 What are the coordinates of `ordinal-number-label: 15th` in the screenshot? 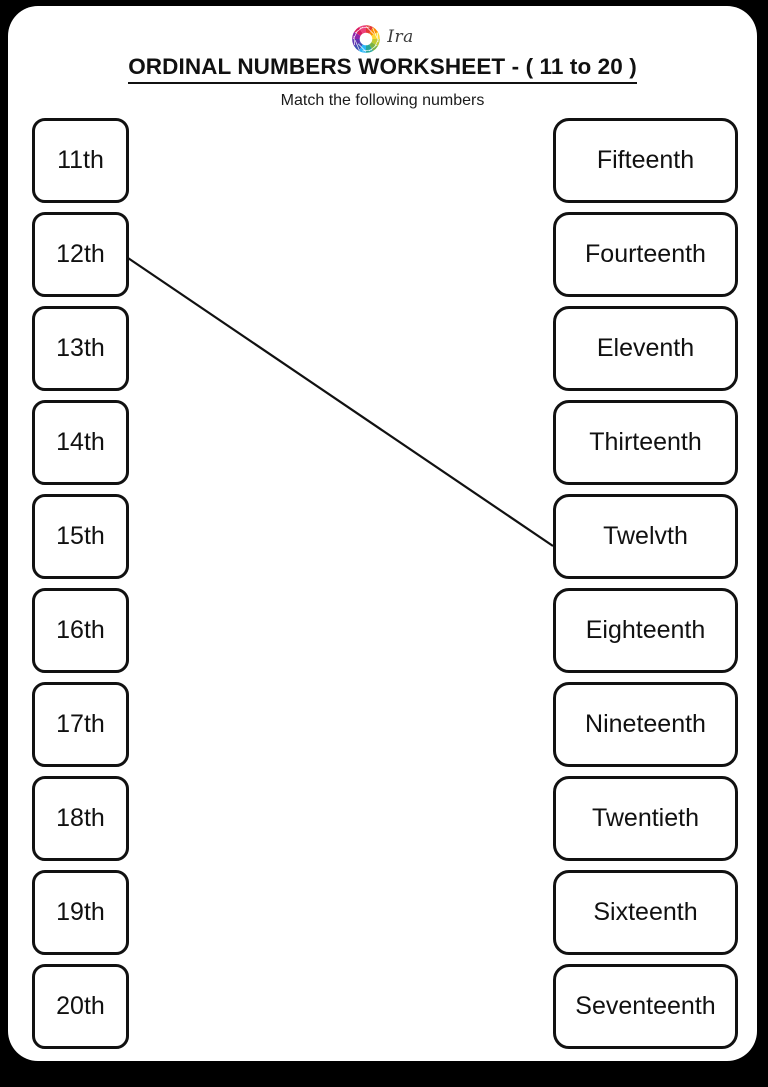 It's located at (80, 536).